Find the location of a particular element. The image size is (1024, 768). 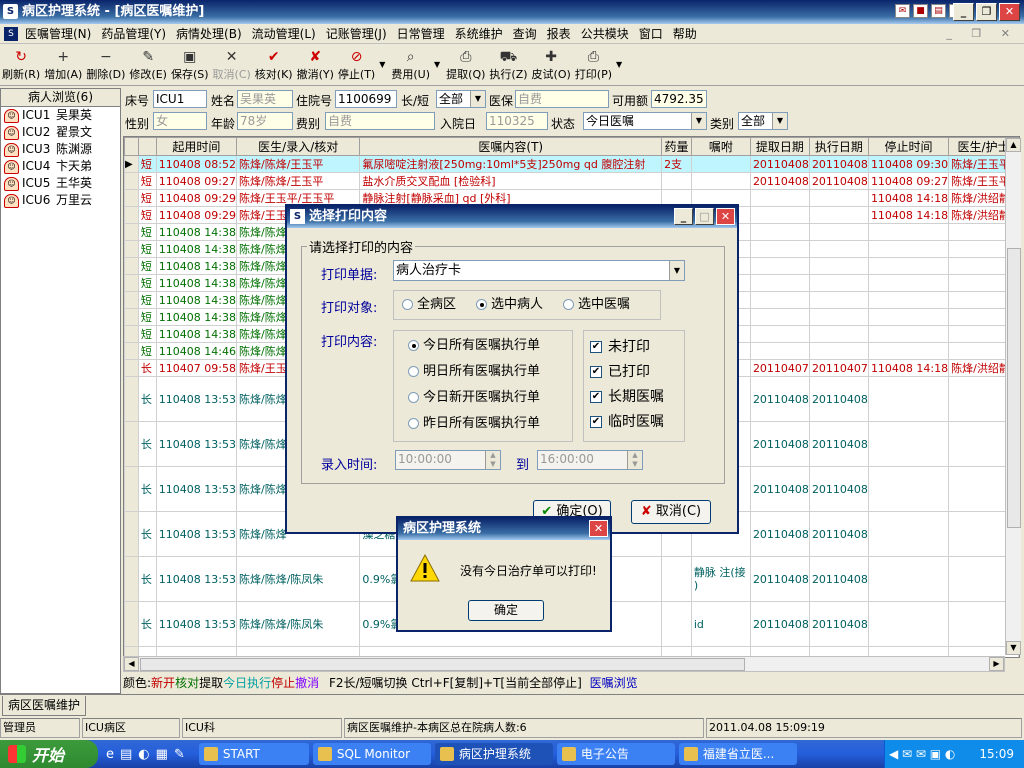

patient-item: ☺ ICU4 卞天弟 is located at coordinates (60, 166).